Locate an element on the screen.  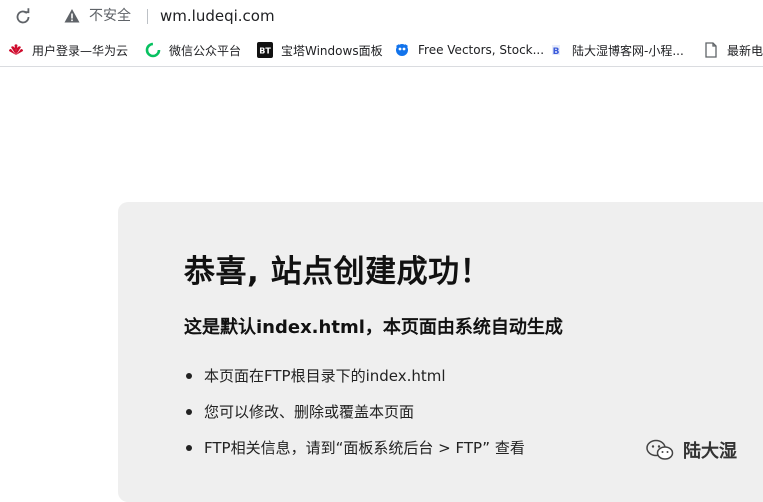
security-label: 不安全 is located at coordinates (110, 16).